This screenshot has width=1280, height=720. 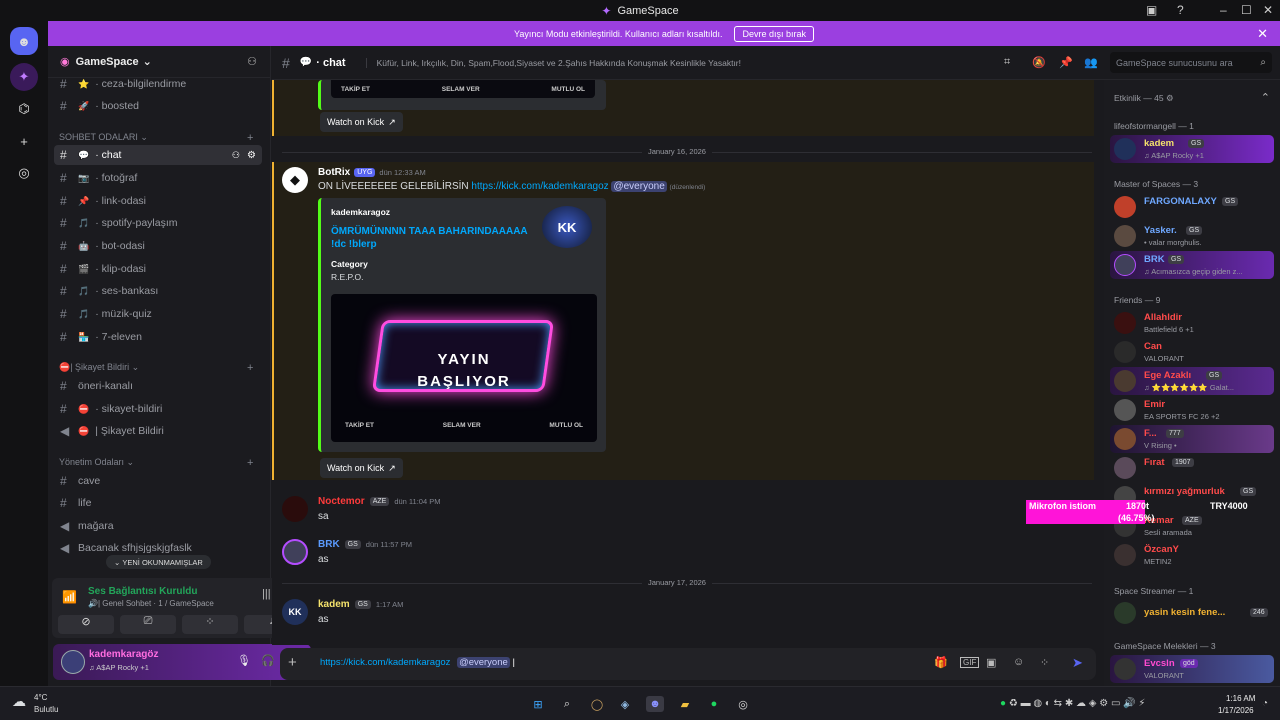 What do you see at coordinates (158, 503) in the screenshot?
I see `channel-item: # life` at bounding box center [158, 503].